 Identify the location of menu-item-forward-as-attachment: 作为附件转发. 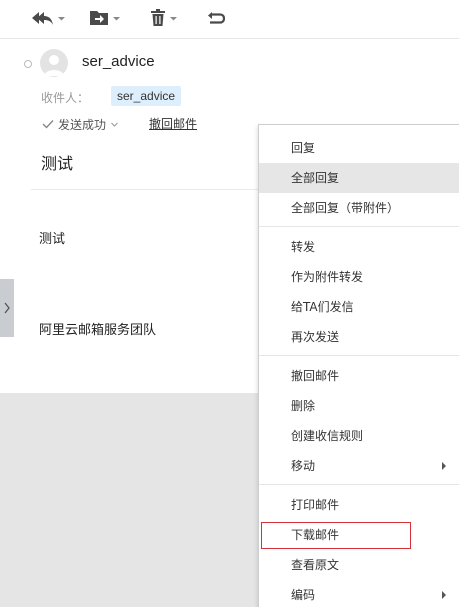
(359, 277).